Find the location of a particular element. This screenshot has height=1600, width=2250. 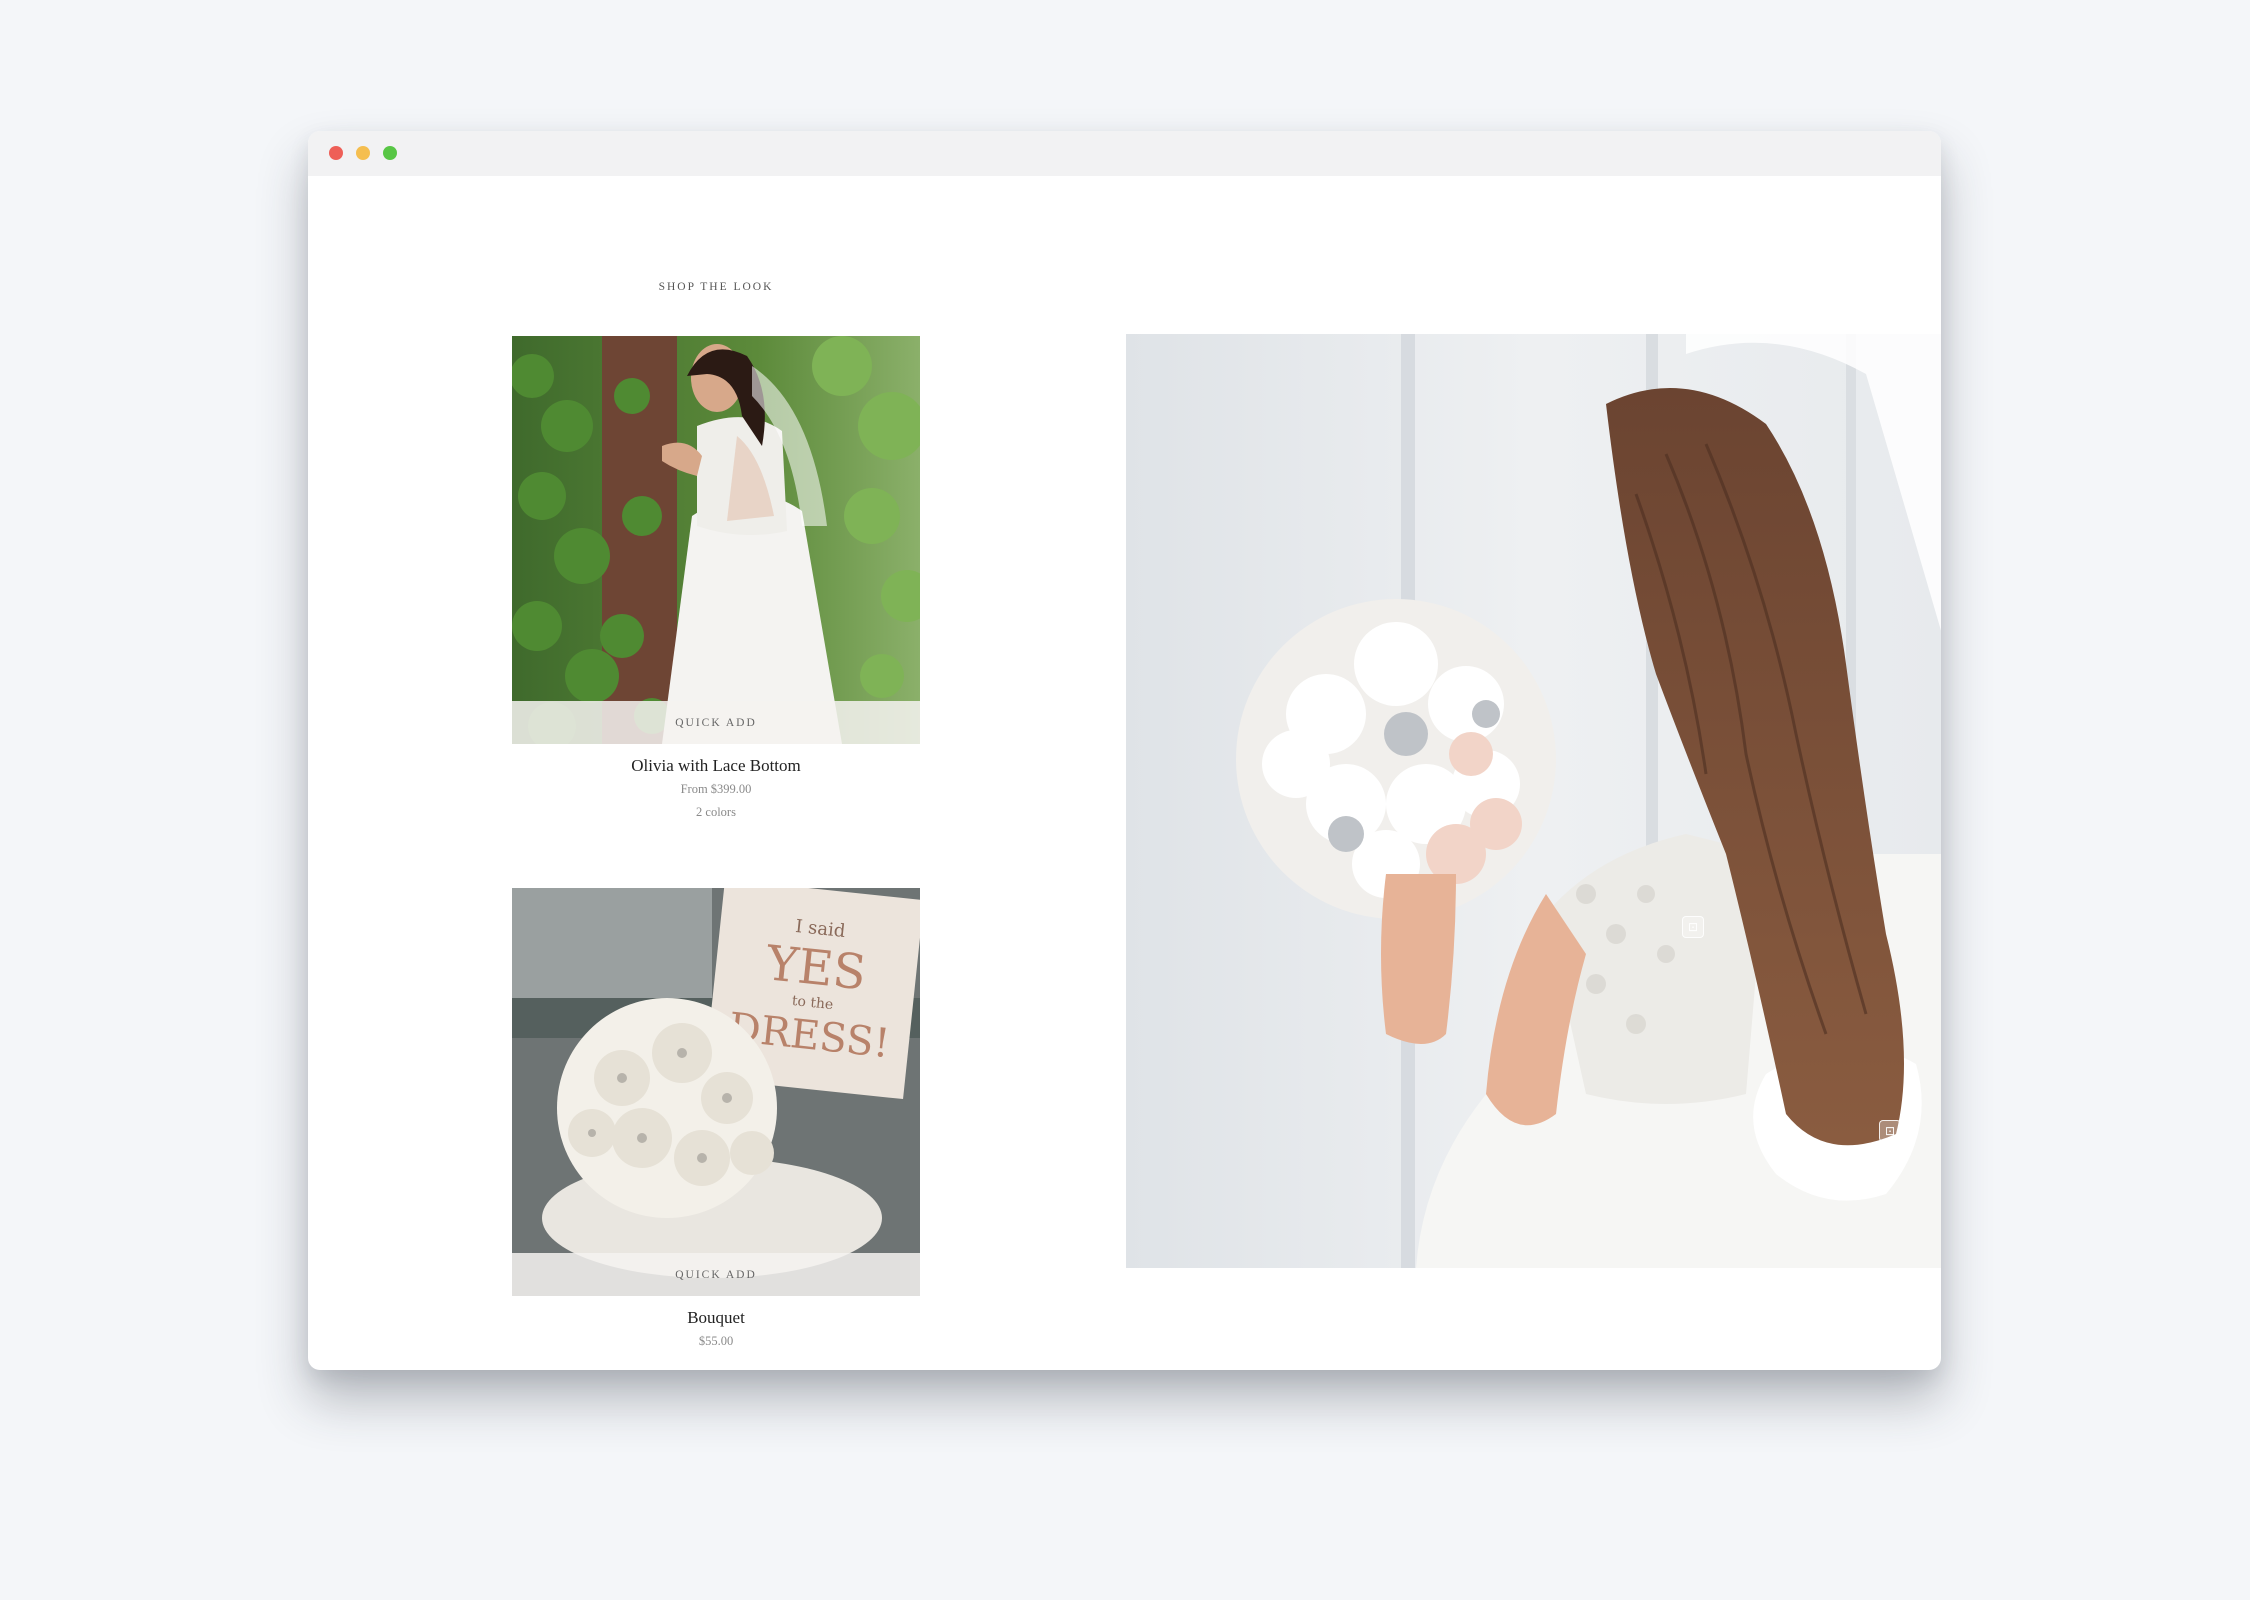

sign-text-line2: YES is located at coordinates (816, 968).